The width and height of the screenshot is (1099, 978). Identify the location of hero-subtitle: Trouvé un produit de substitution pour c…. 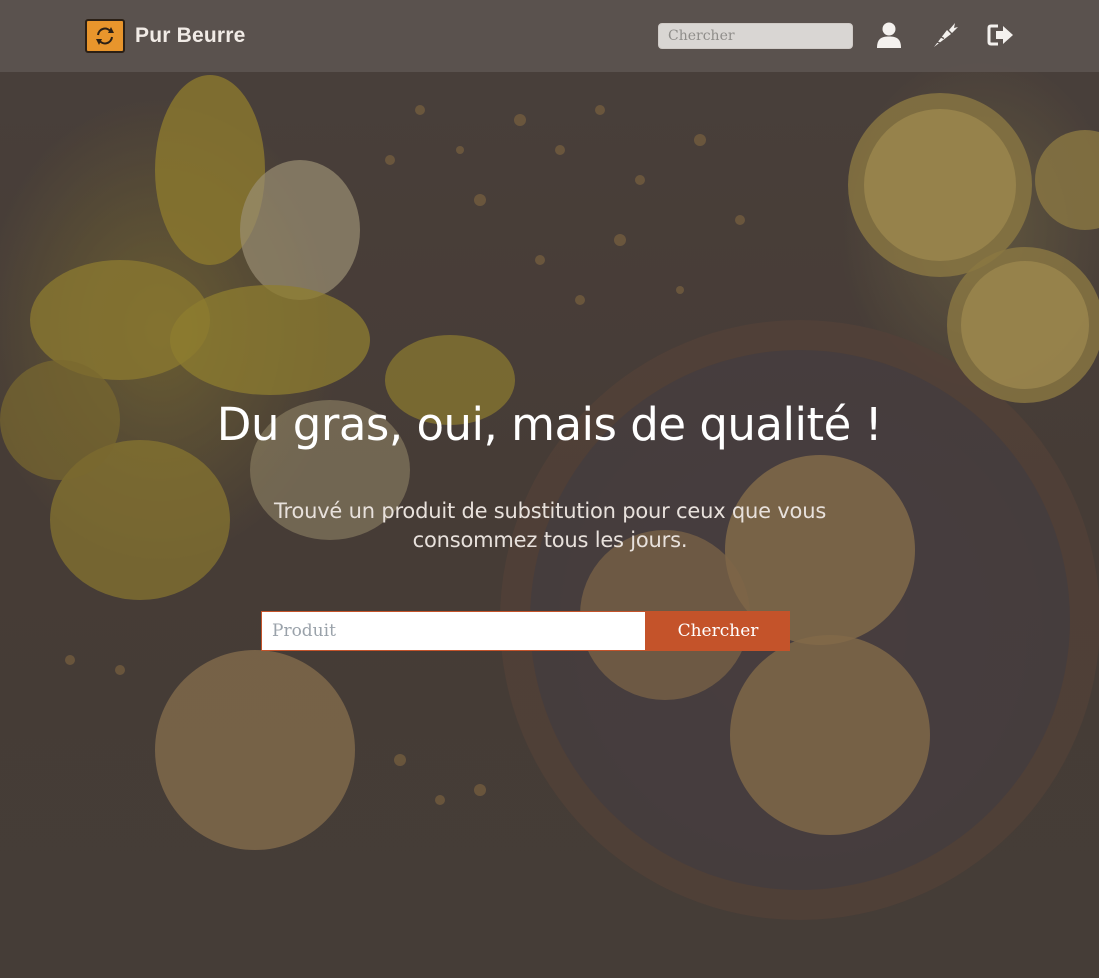
(550, 525).